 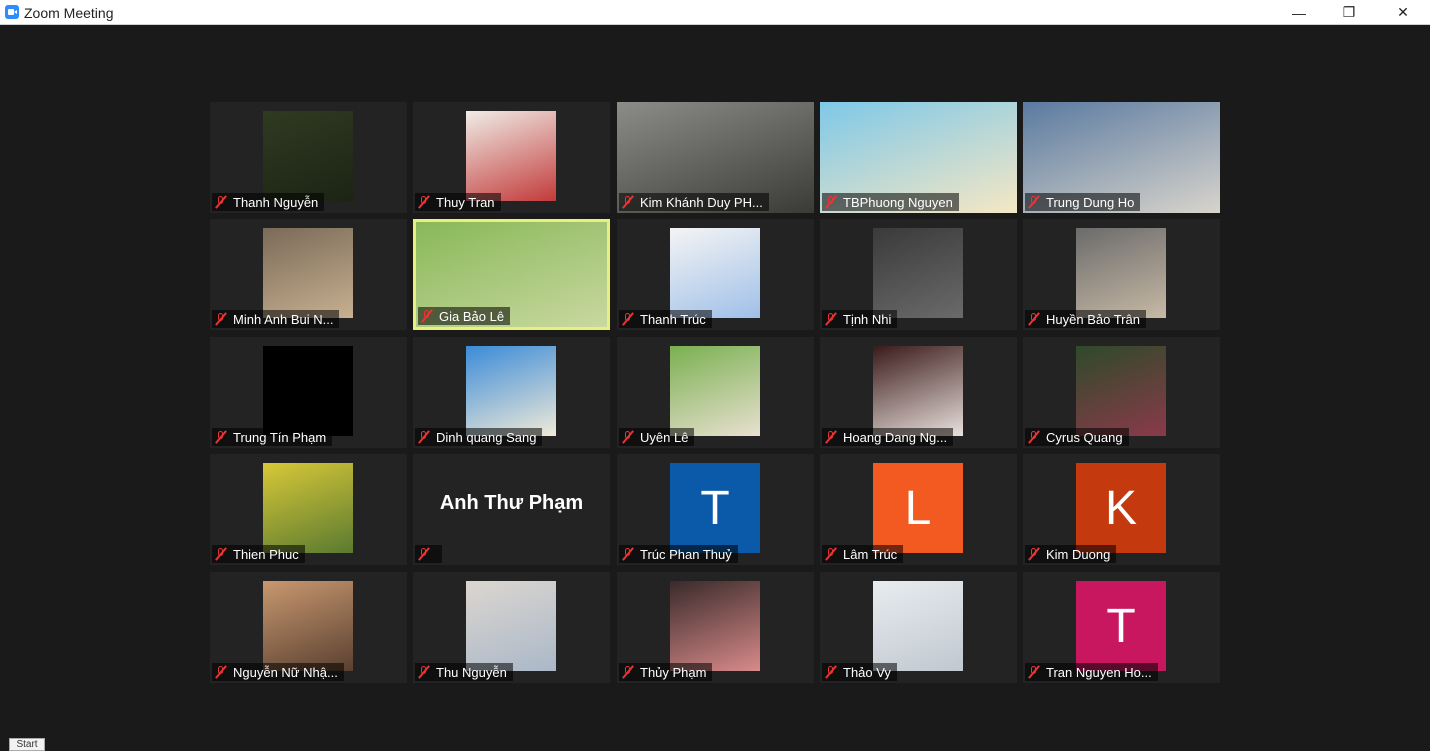 I want to click on participant-tile: L Lâm Trúc, so click(x=918, y=509).